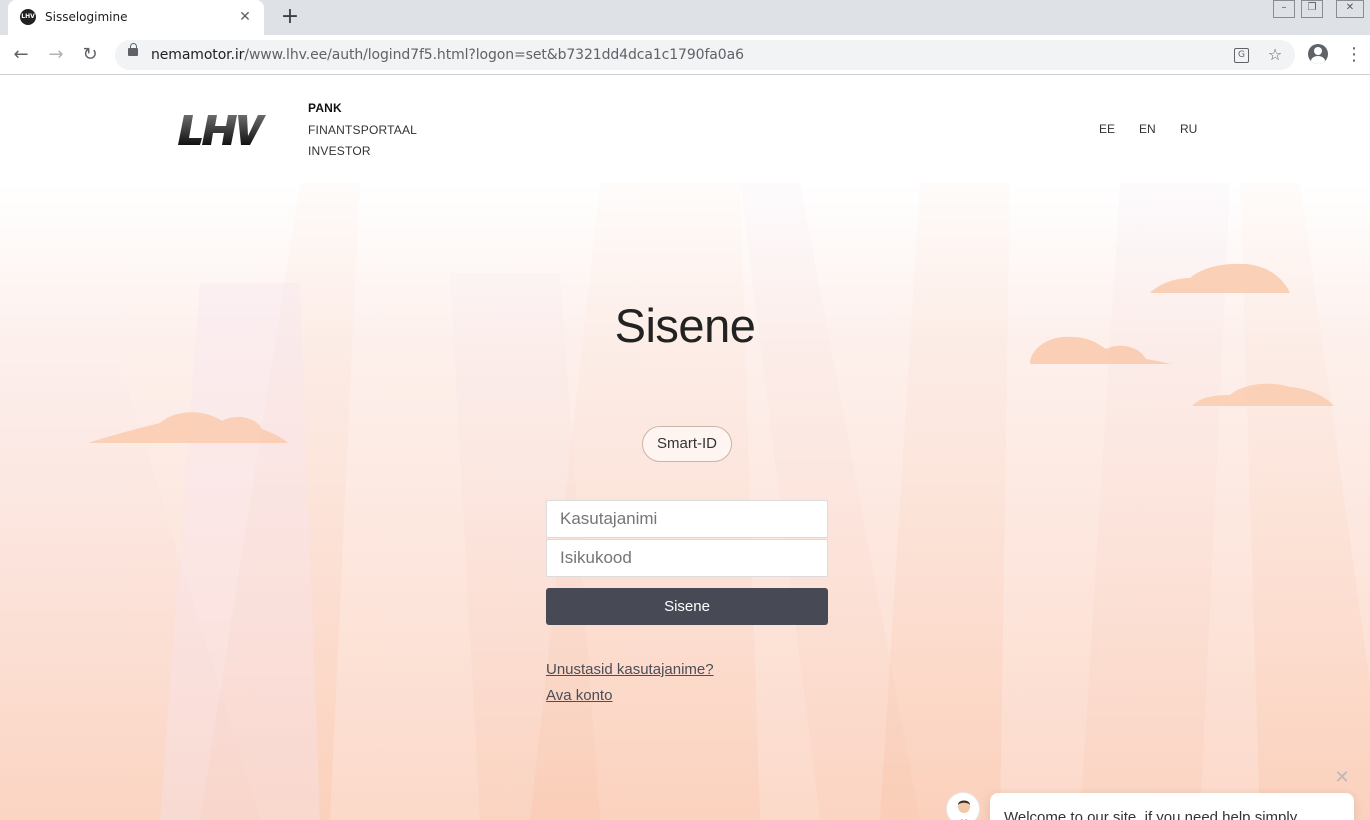  I want to click on profile-icon, so click(1318, 54).